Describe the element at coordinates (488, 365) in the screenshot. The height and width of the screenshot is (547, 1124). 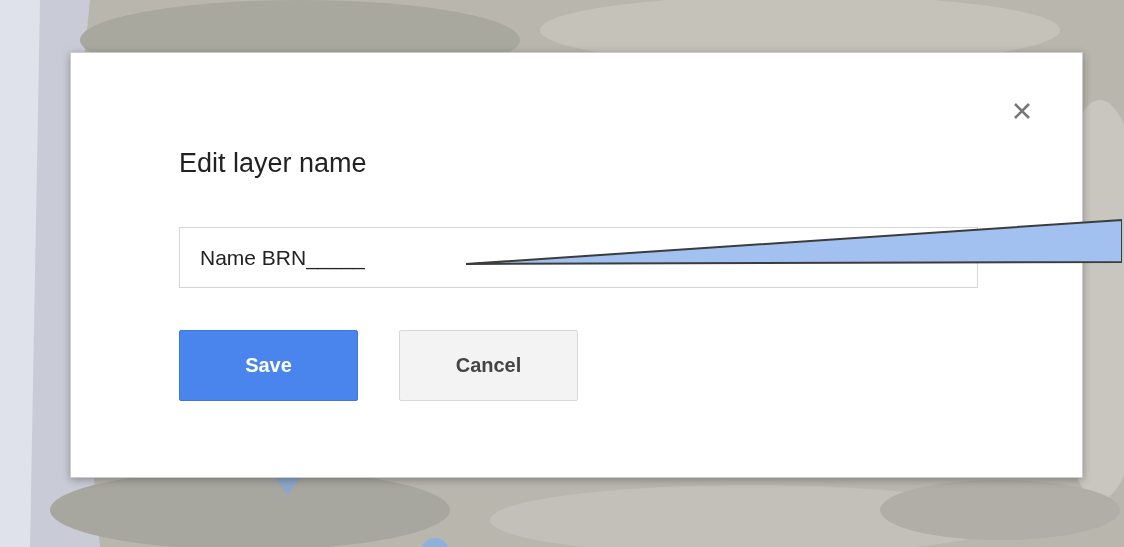
I see `cancel-button: Cancel` at that location.